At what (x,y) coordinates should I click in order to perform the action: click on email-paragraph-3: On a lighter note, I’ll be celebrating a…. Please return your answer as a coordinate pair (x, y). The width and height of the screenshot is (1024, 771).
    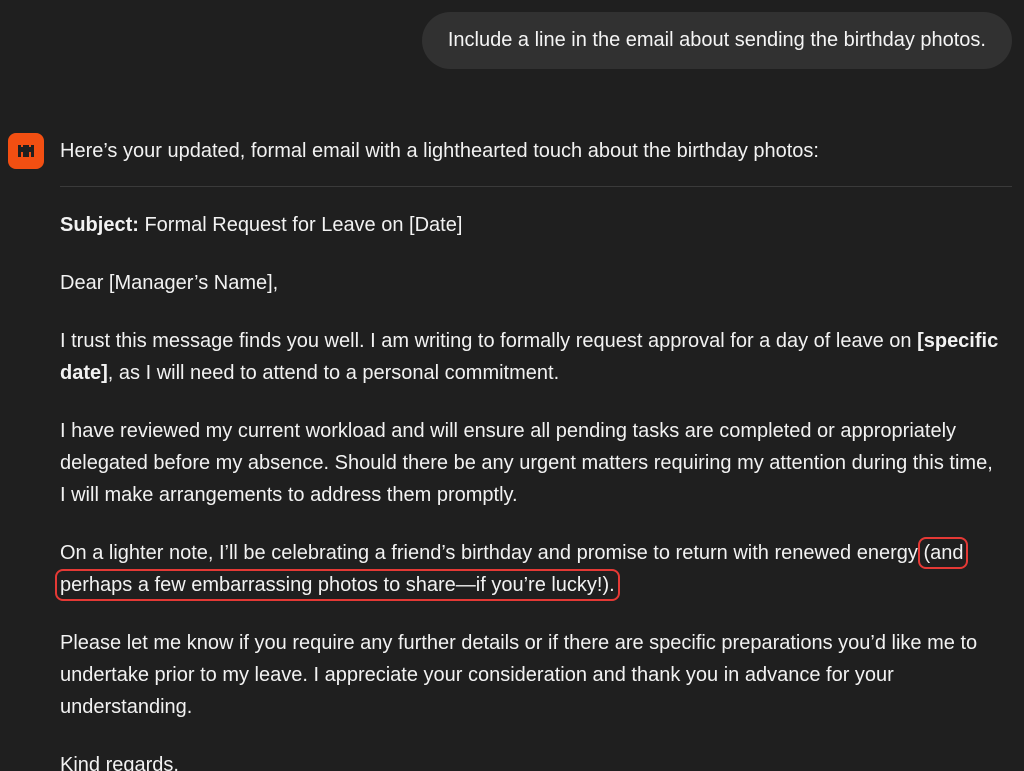
    Looking at the image, I should click on (511, 569).